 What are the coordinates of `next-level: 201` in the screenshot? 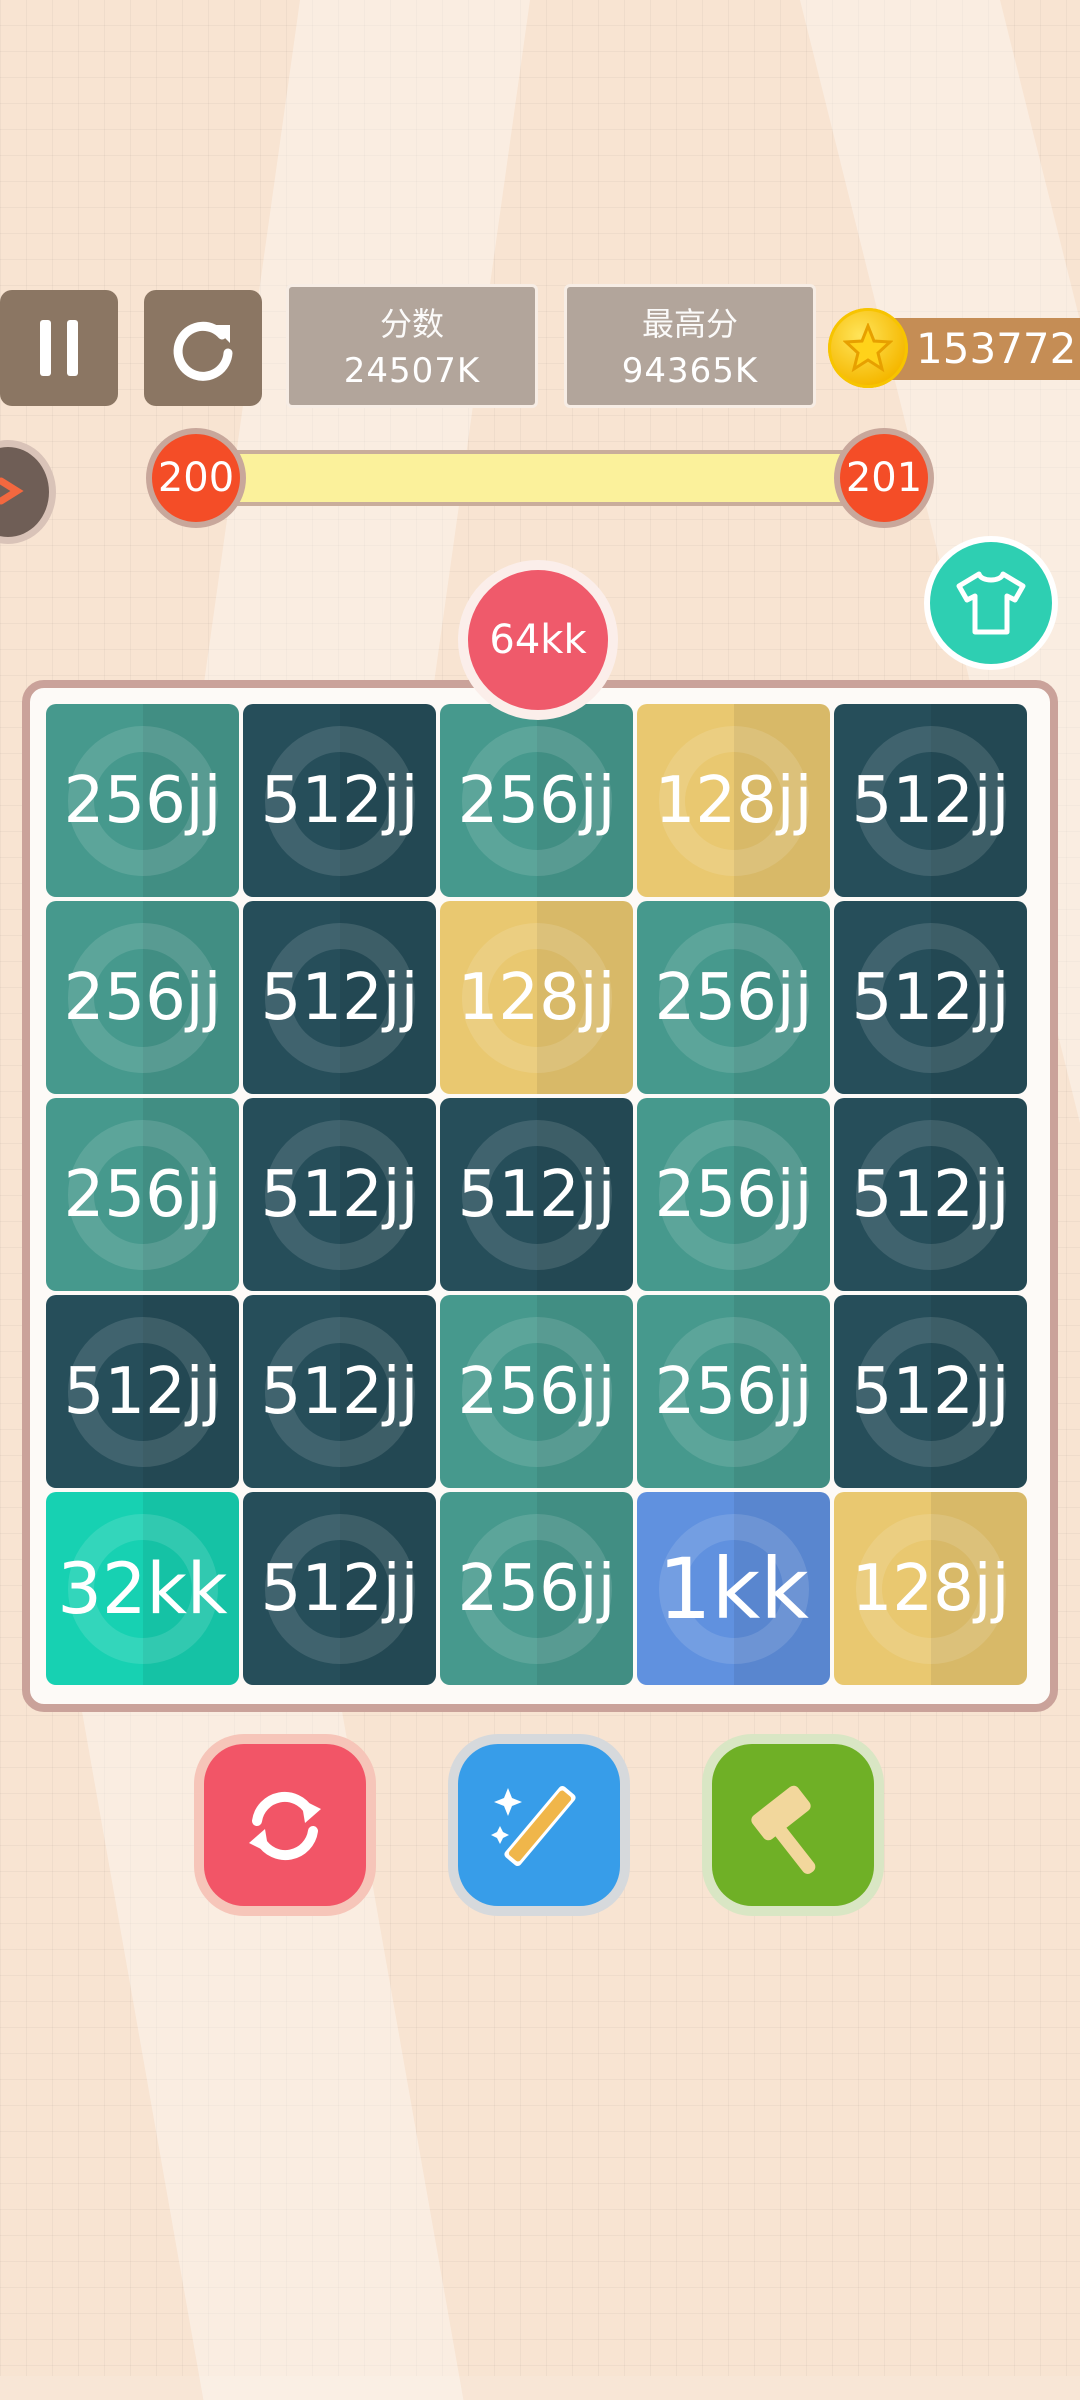 It's located at (884, 478).